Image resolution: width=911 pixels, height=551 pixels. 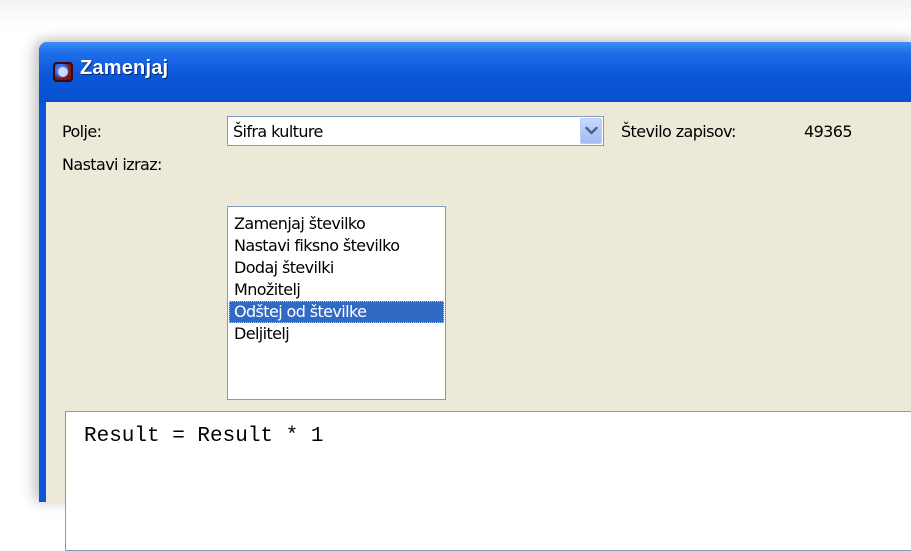 I want to click on title-bar: Zamenjaj, so click(x=475, y=72).